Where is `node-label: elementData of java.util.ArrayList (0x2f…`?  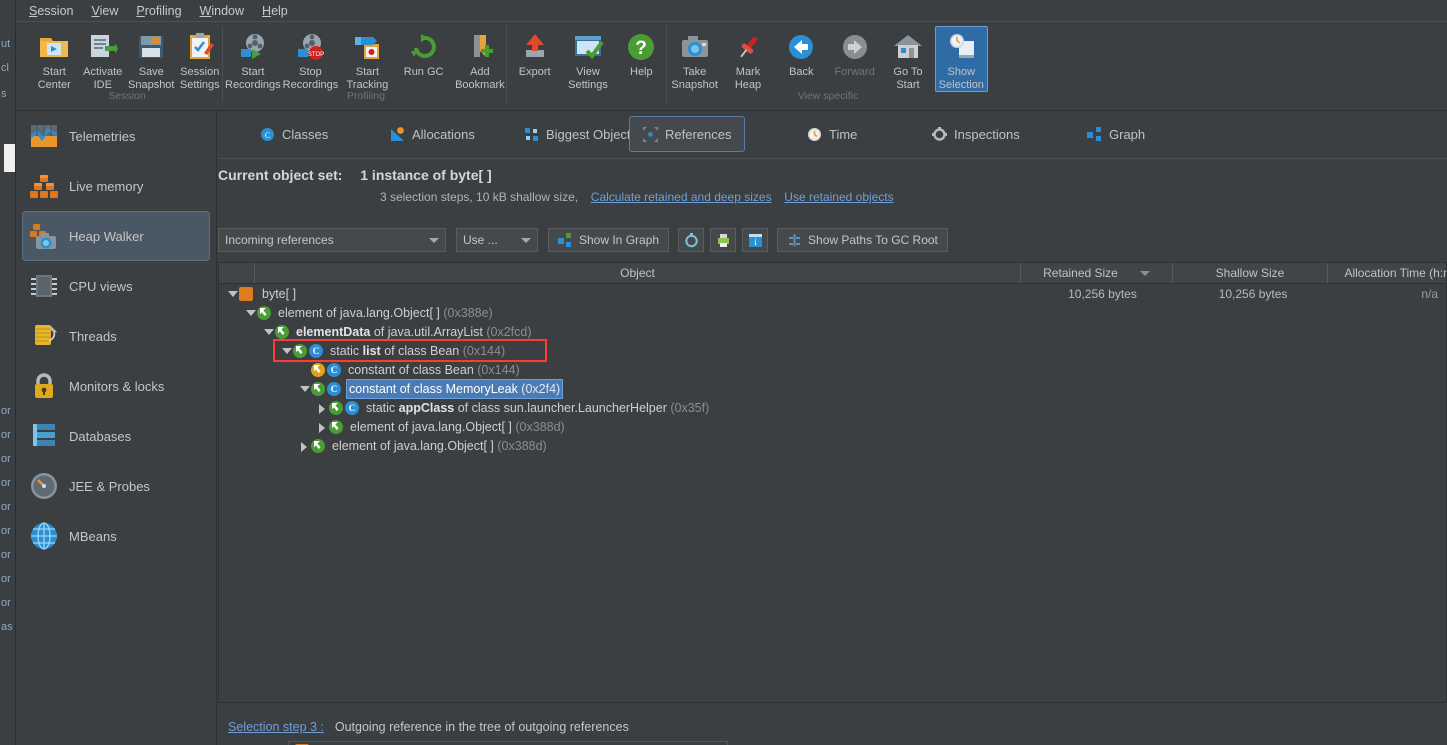
node-label: elementData of java.util.ArrayList (0x2f… is located at coordinates (411, 332).